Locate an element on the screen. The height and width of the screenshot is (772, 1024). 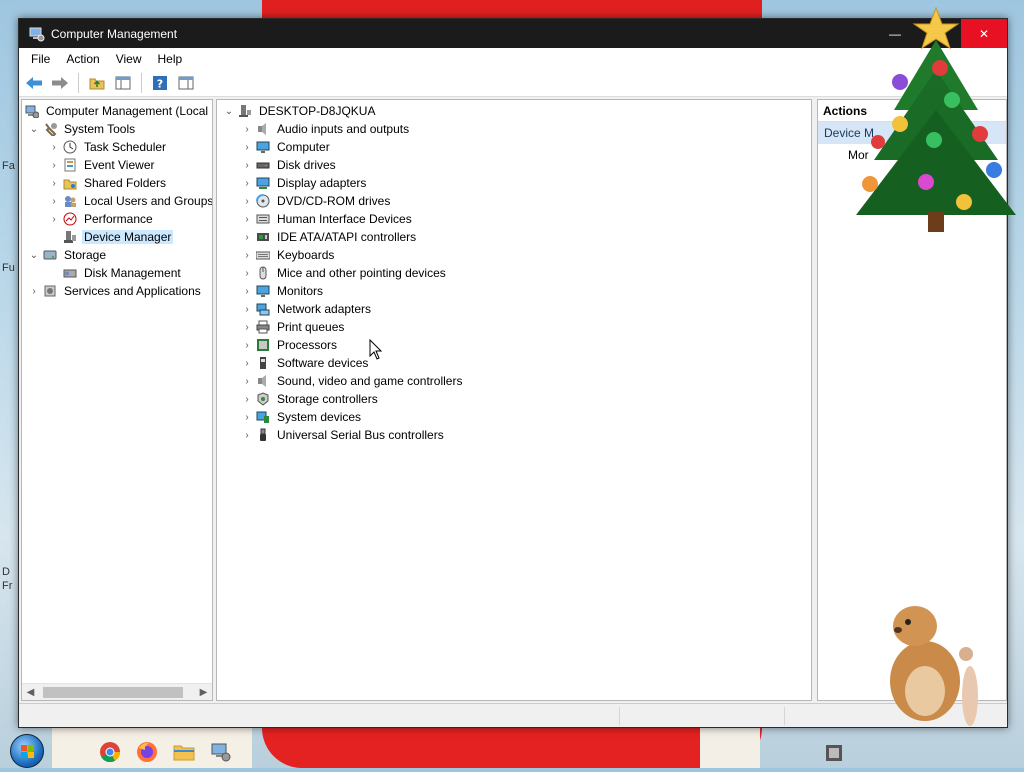
device-category-software-devices: › Software devices is located at coordinates (516, 363).